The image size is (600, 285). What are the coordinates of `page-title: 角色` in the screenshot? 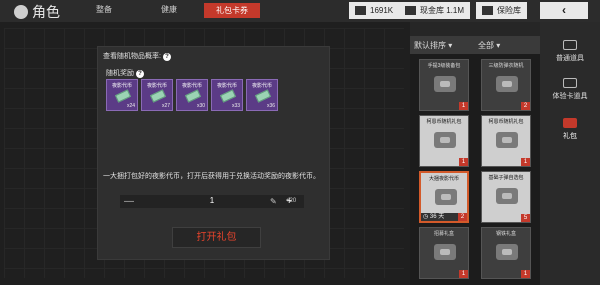 It's located at (37, 12).